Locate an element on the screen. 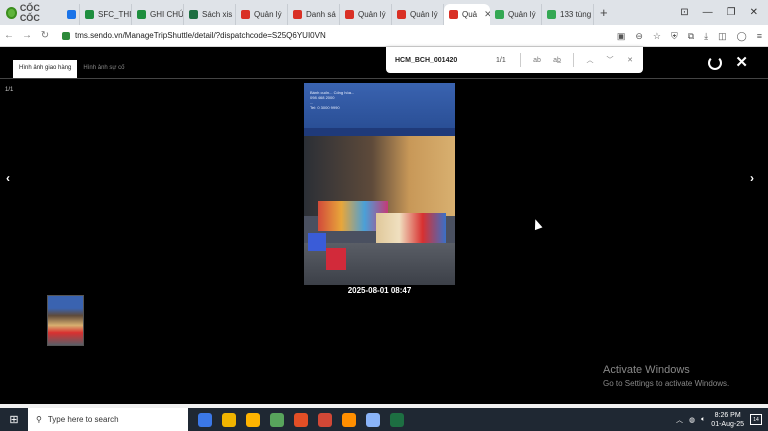 This screenshot has height=431, width=768. download-icon: ⤓ is located at coordinates (706, 36).